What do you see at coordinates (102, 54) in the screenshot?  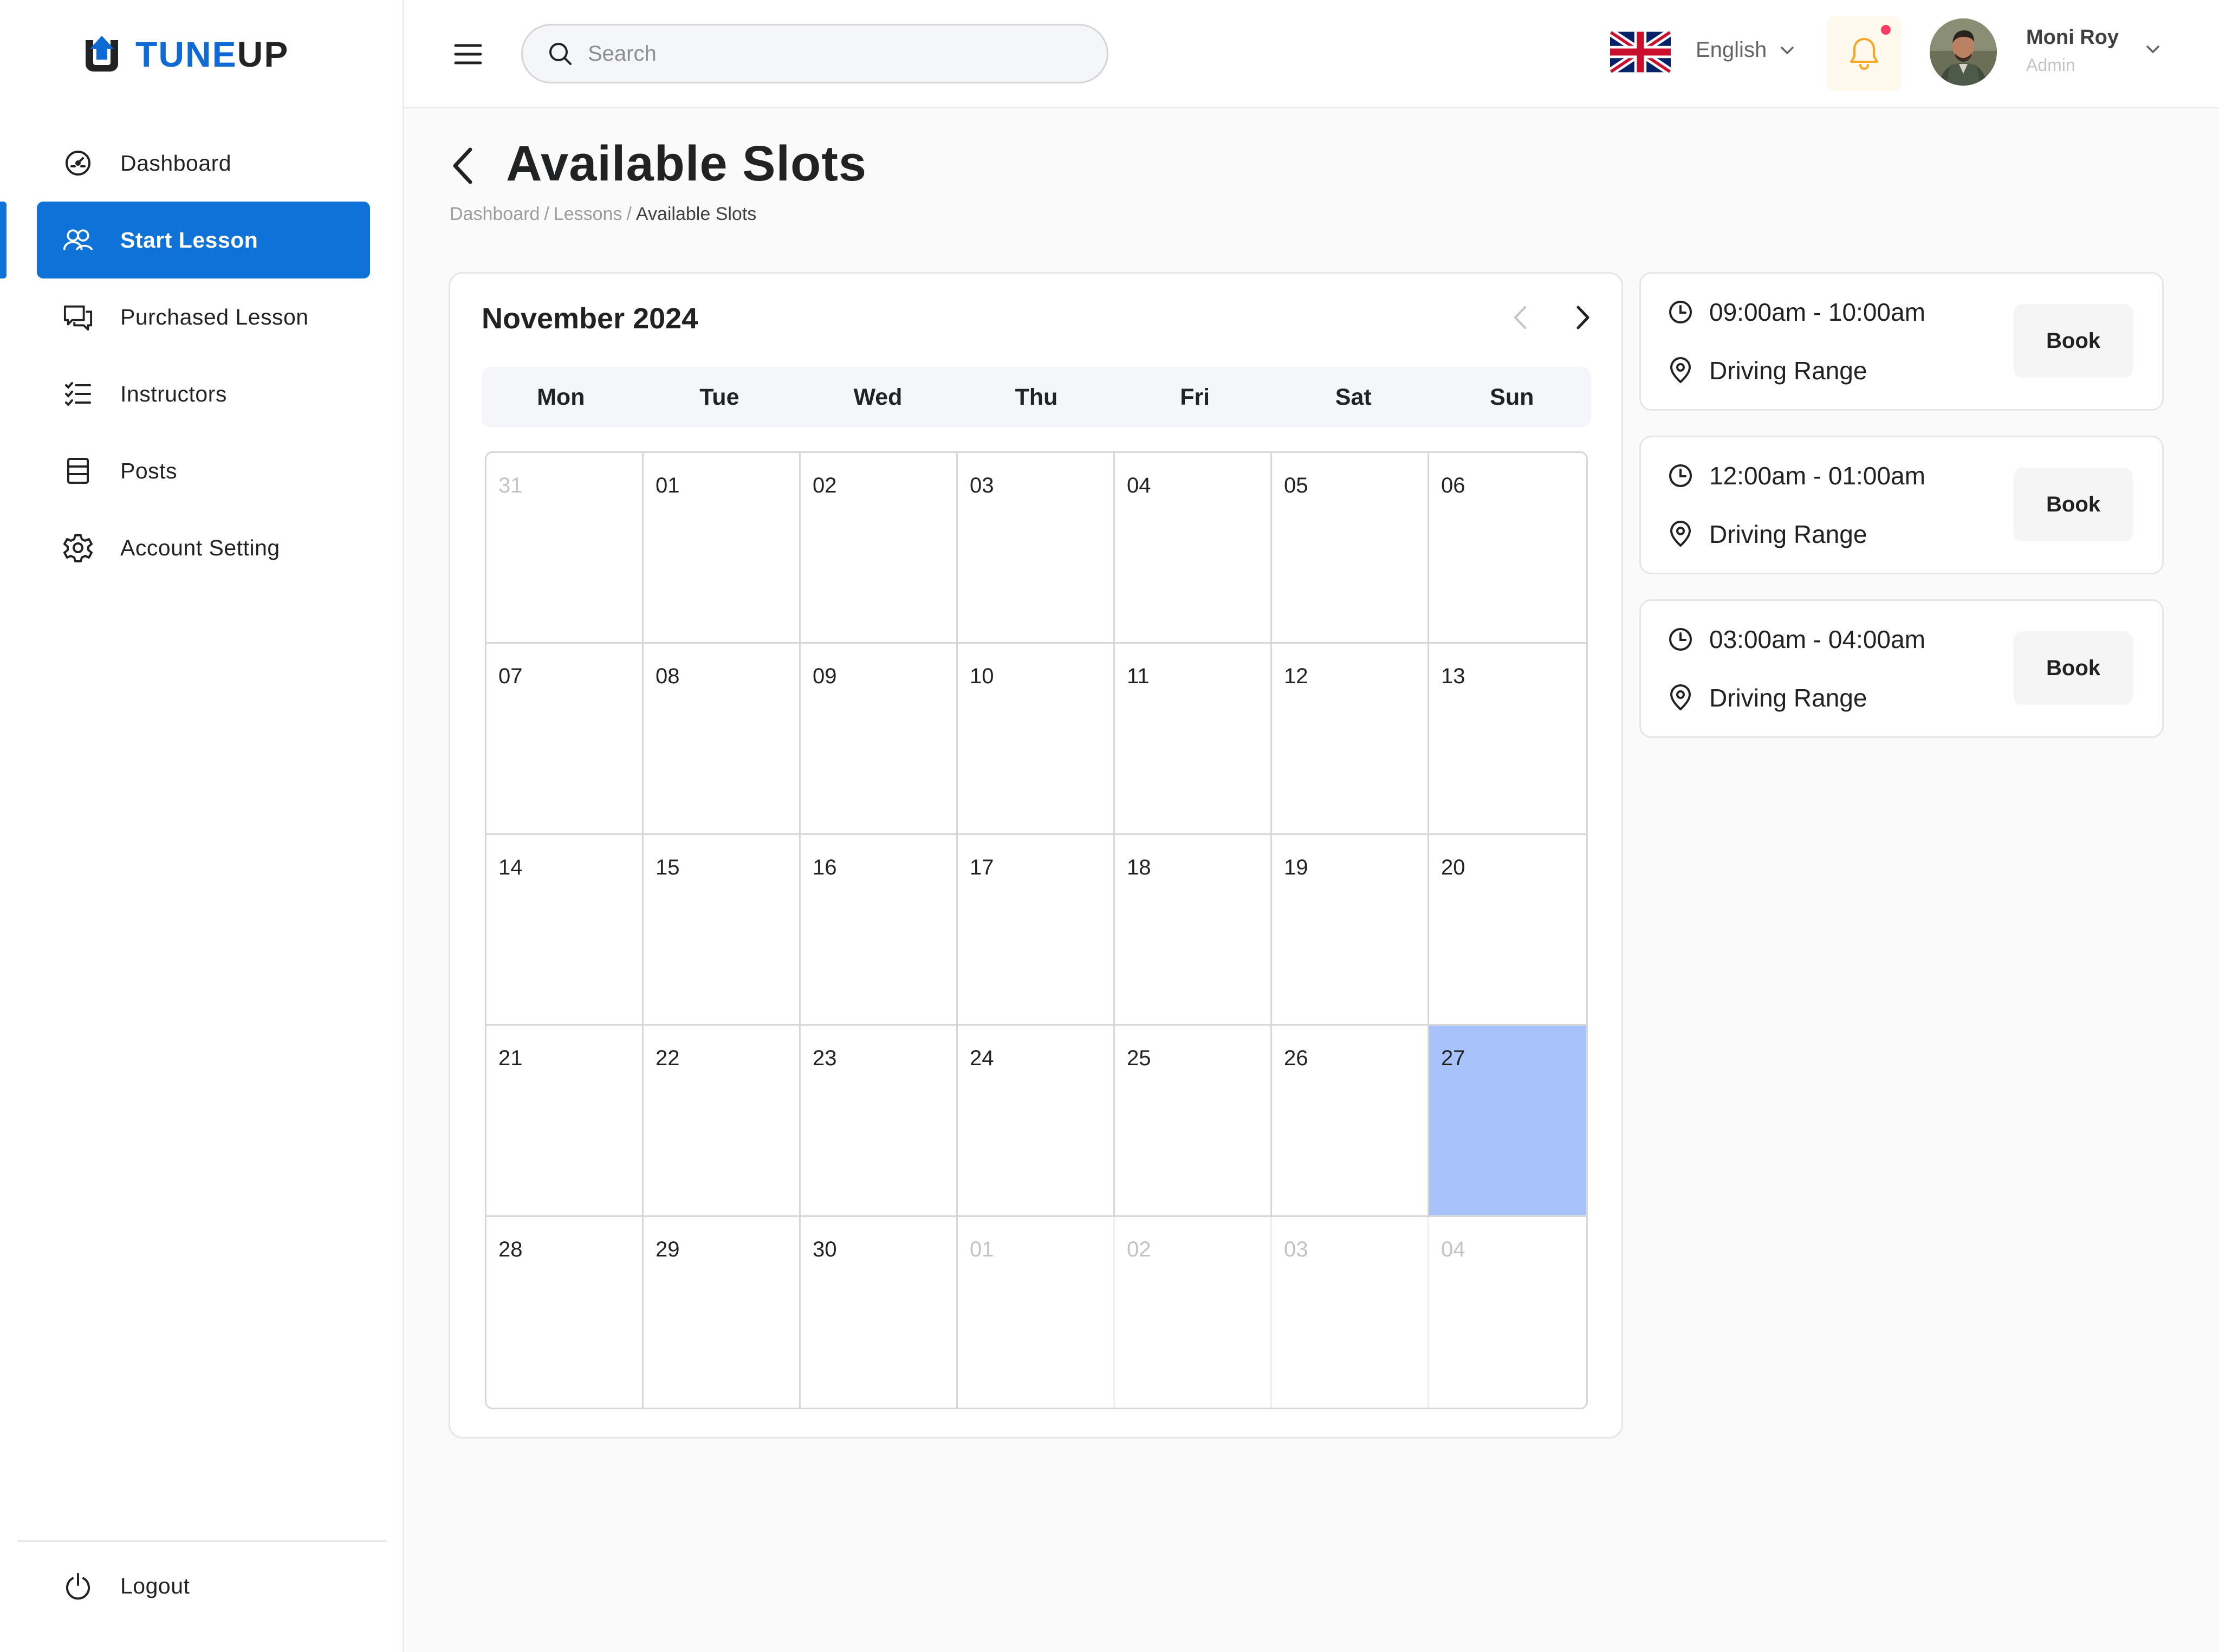 I see `tuneup-logo-icon` at bounding box center [102, 54].